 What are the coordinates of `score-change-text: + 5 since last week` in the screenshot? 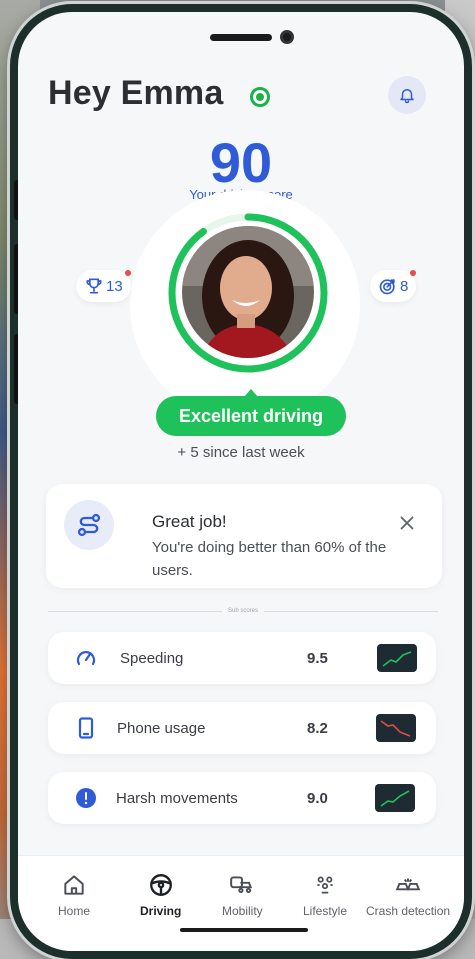 It's located at (241, 452).